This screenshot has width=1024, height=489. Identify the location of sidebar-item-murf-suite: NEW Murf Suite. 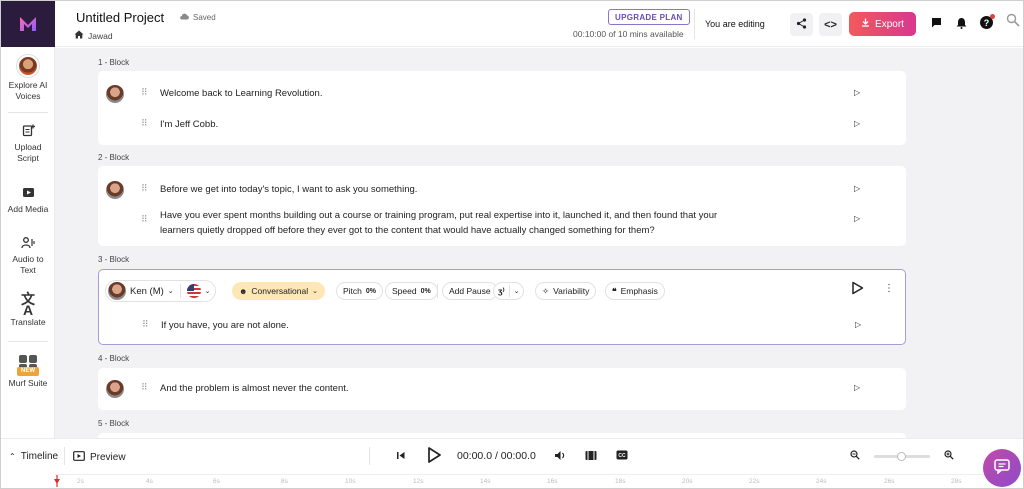
(28, 371).